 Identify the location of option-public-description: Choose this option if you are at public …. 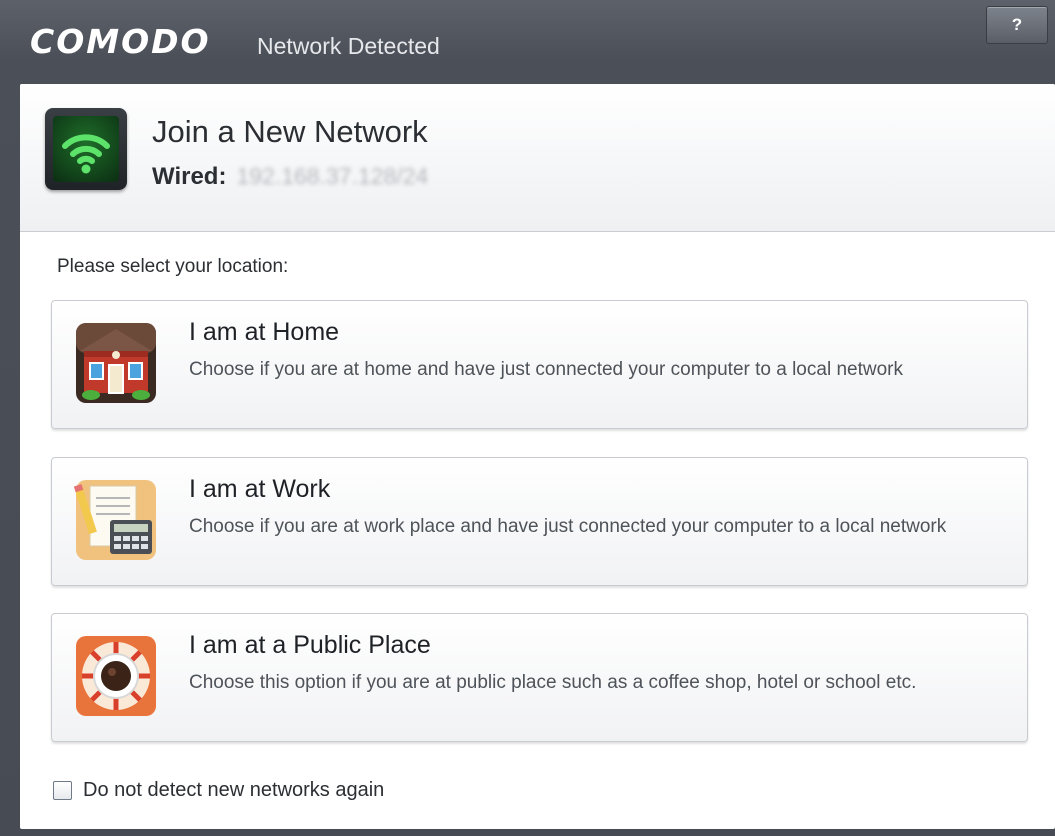
(553, 682).